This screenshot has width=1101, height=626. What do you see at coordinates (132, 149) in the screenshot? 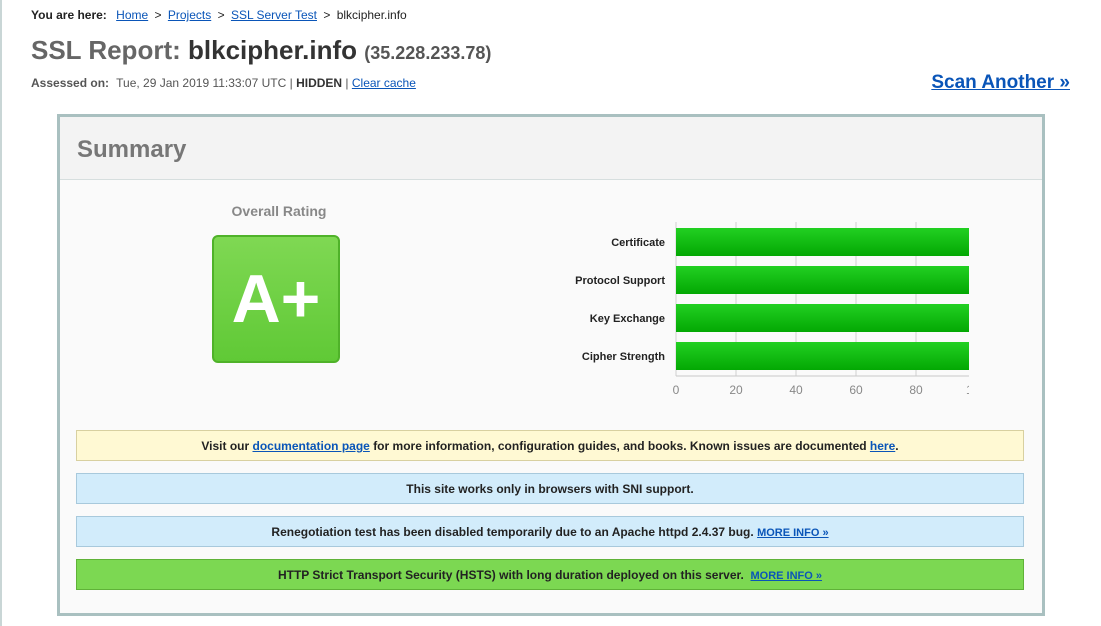
I see `summary-heading: Summary` at bounding box center [132, 149].